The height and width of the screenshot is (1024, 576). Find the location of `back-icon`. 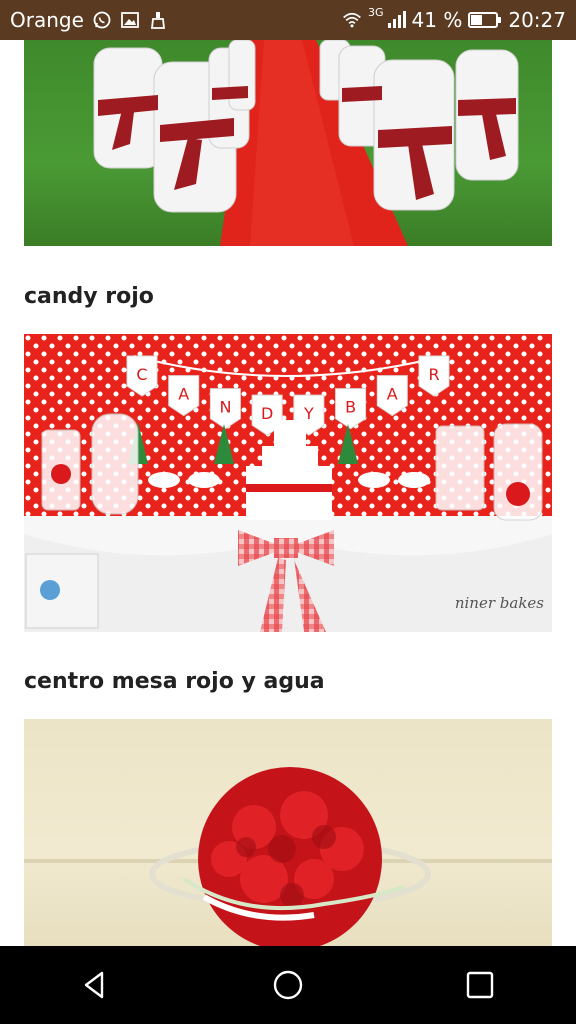

back-icon is located at coordinates (94, 985).